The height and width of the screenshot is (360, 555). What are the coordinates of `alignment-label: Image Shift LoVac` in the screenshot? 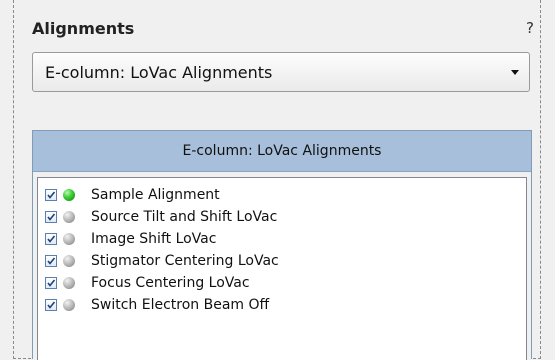 It's located at (154, 239).